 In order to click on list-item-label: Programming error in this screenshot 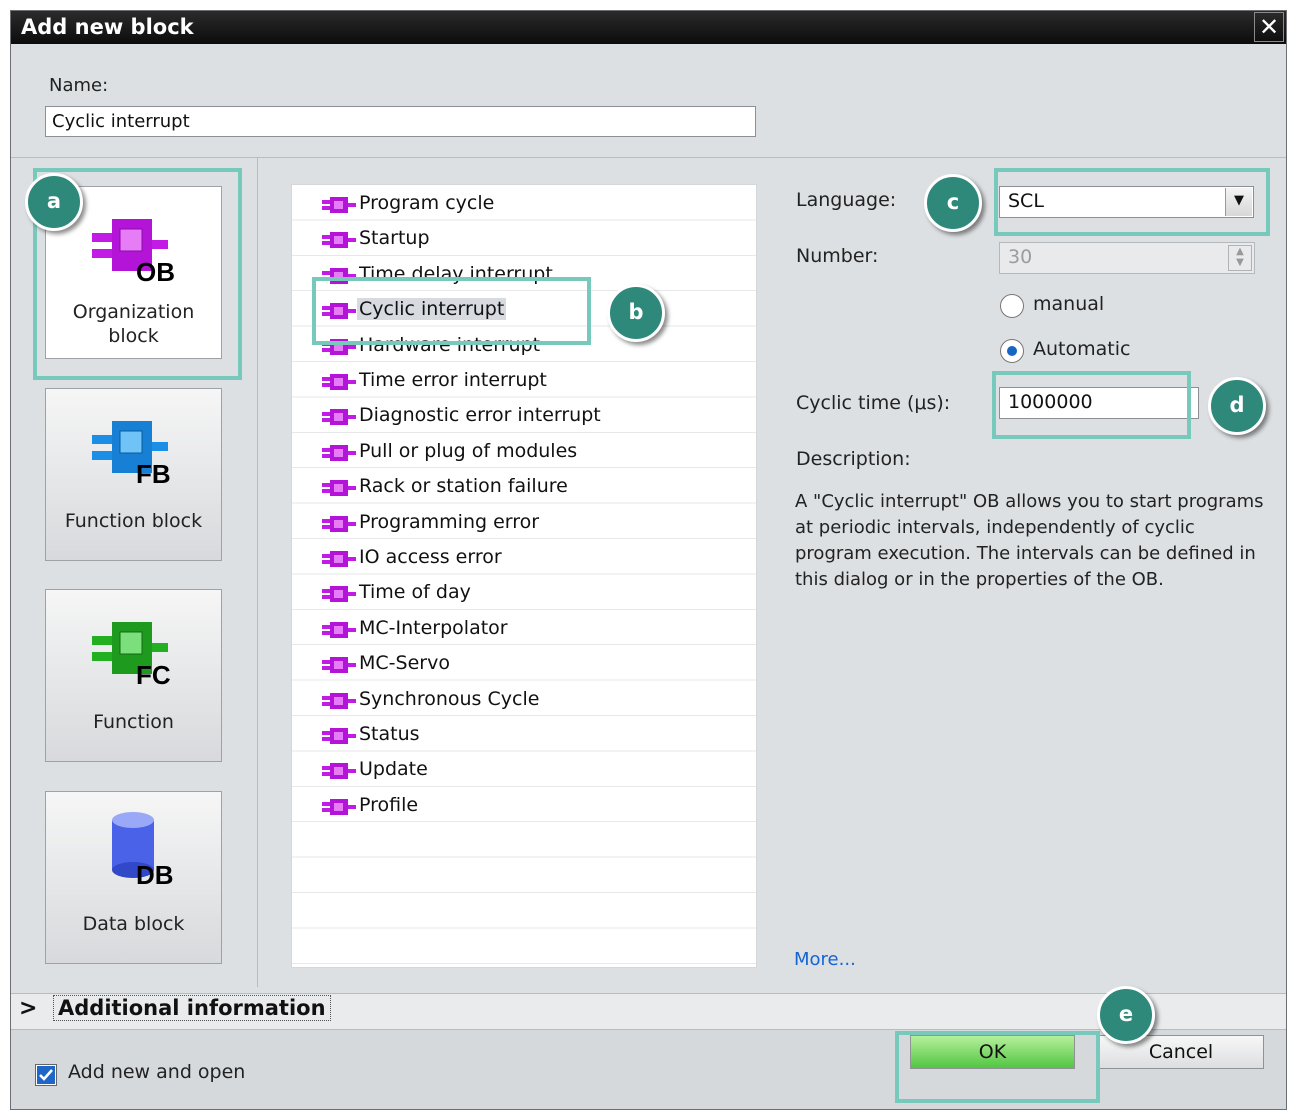, I will do `click(449, 521)`.